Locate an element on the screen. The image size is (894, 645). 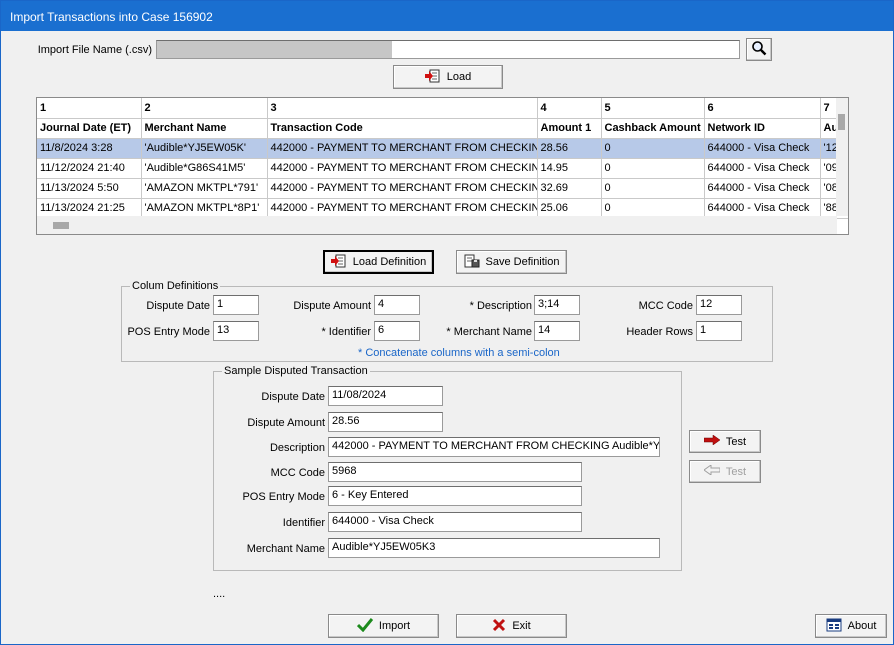
grid-cell: 'Audible*G86S41M5' is located at coordinates (204, 168).